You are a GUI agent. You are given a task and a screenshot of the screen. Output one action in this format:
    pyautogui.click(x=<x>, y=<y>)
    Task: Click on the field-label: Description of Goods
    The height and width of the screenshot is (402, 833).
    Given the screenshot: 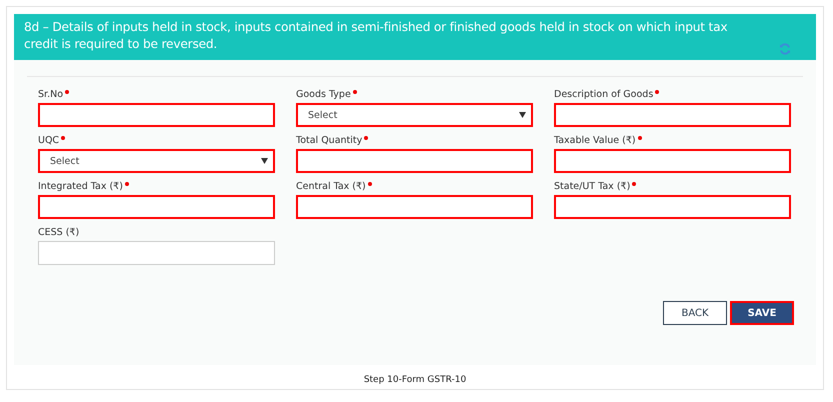 What is the action you would take?
    pyautogui.click(x=604, y=94)
    